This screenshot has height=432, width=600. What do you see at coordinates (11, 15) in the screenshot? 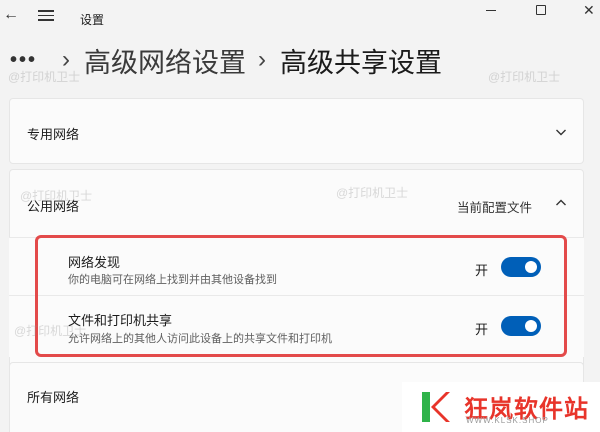
I see `back-arrow-icon: ←` at bounding box center [11, 15].